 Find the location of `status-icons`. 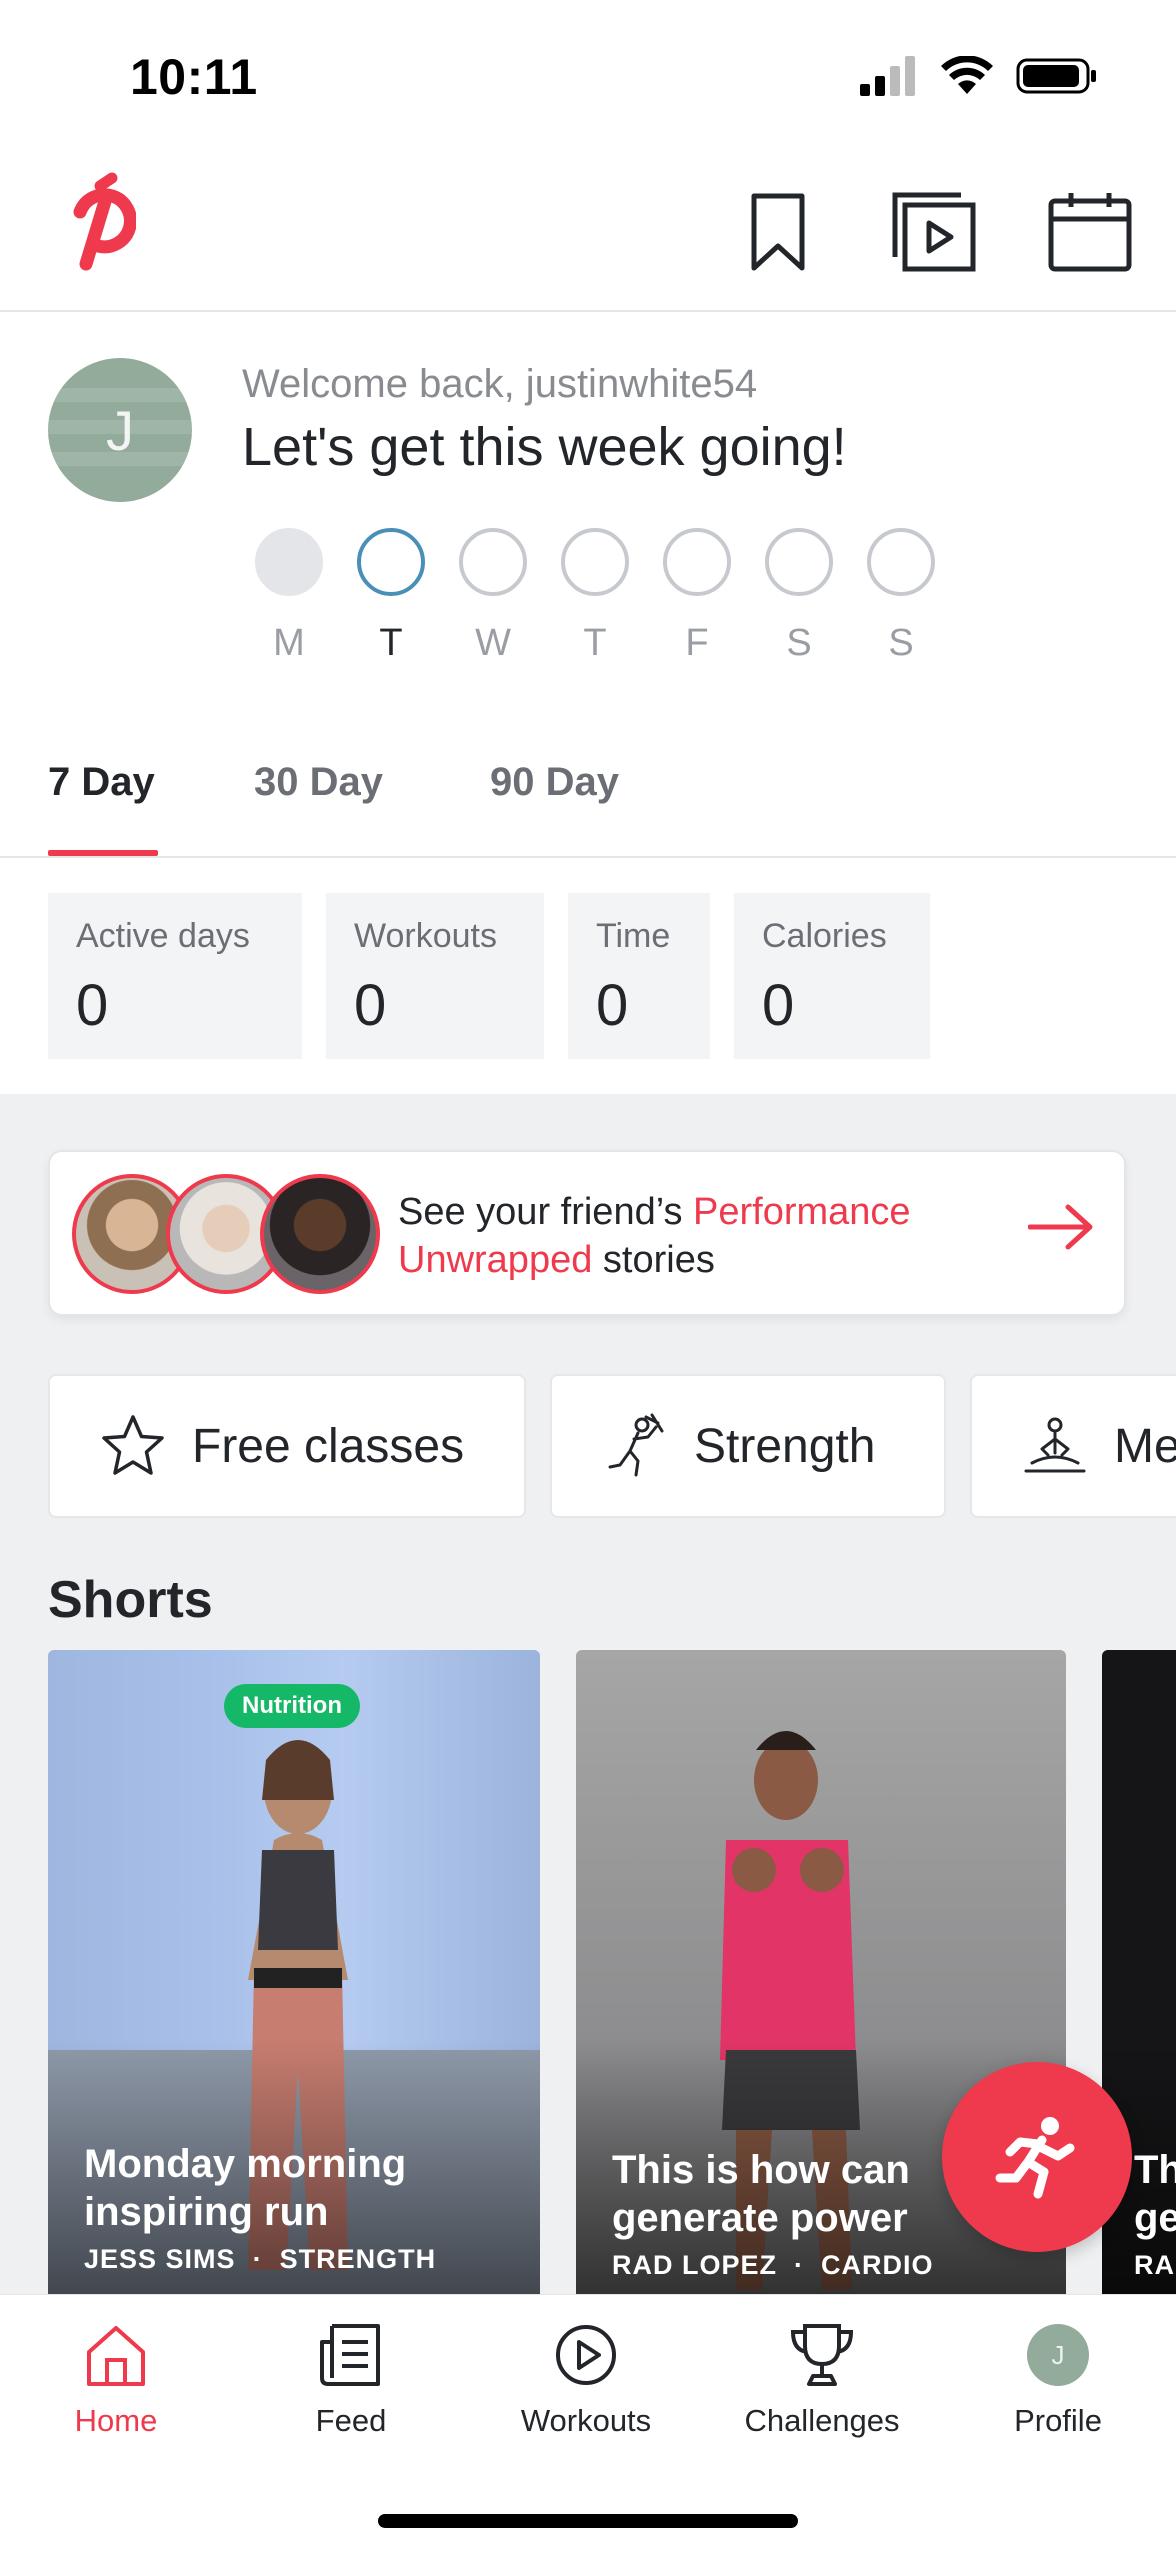

status-icons is located at coordinates (979, 76).